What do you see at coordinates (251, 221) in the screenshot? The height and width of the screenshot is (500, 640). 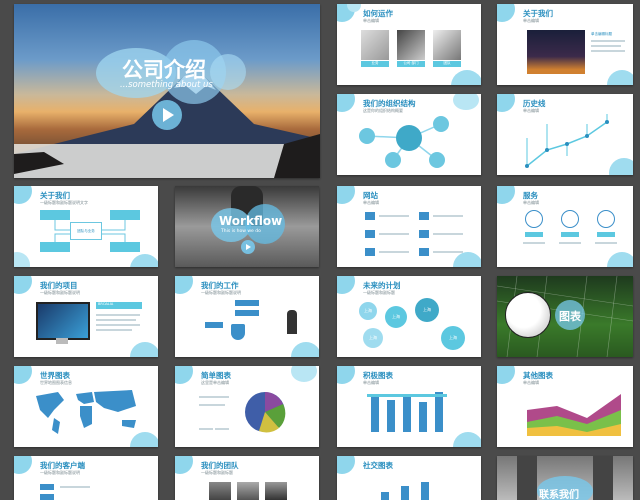 I see `workflow-title: Workflow` at bounding box center [251, 221].